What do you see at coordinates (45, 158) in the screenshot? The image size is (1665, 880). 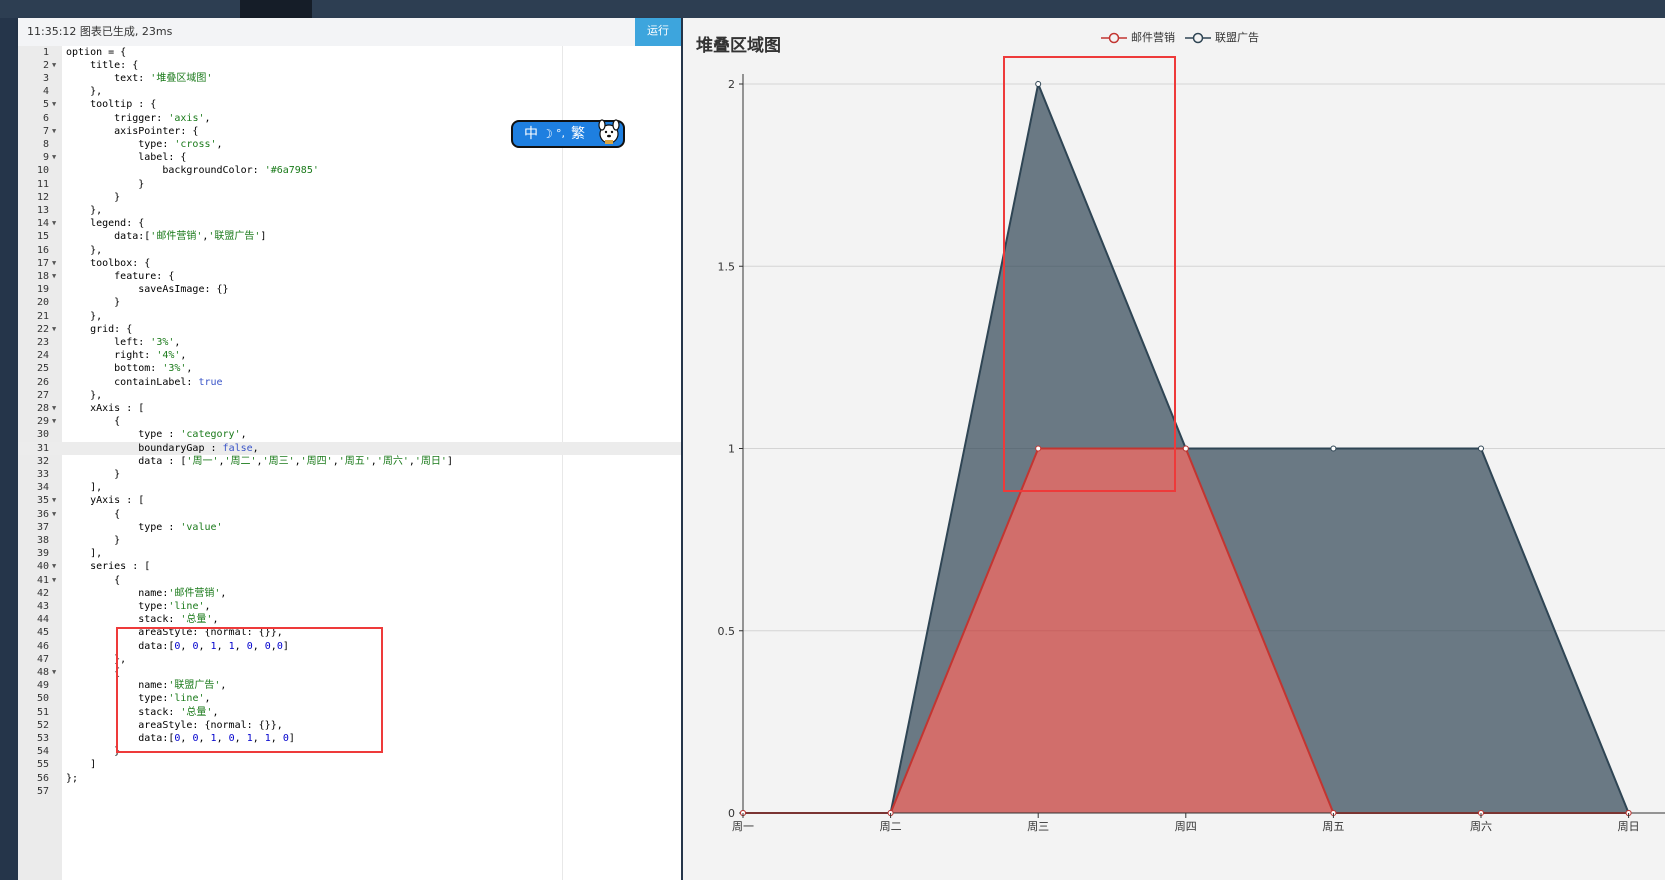 I see `line-number: 9` at bounding box center [45, 158].